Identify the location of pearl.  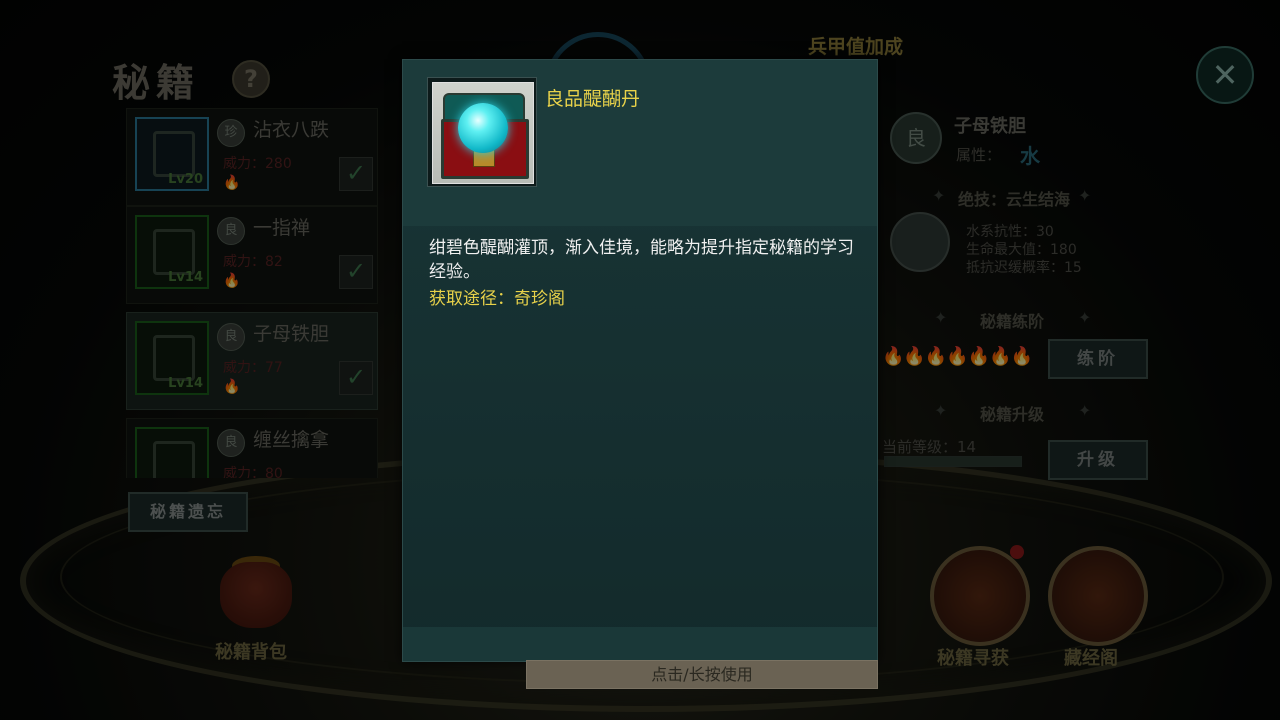
(483, 128).